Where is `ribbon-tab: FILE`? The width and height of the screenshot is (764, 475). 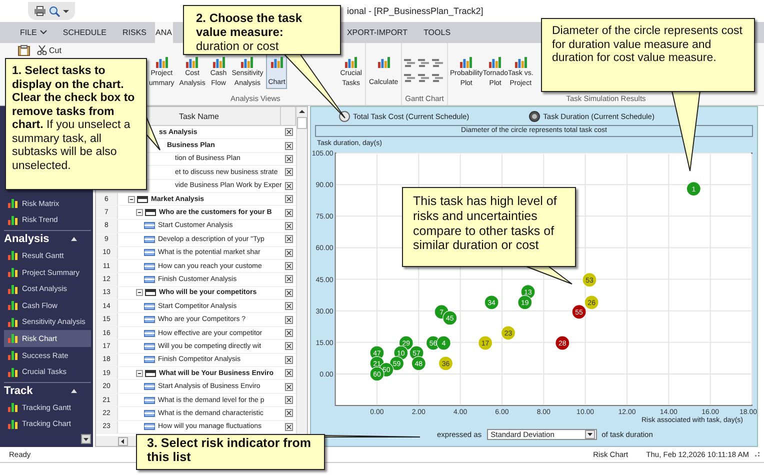
ribbon-tab: FILE is located at coordinates (33, 32).